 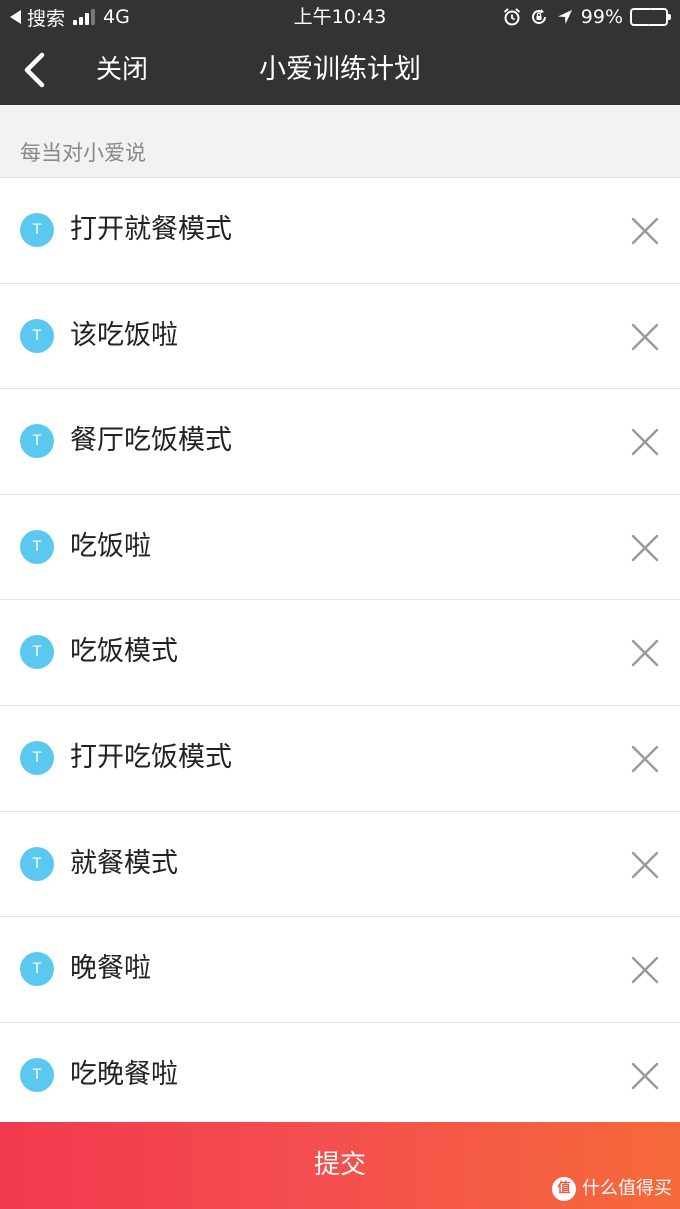 What do you see at coordinates (340, 141) in the screenshot?
I see `section-header: 每当对小爱说` at bounding box center [340, 141].